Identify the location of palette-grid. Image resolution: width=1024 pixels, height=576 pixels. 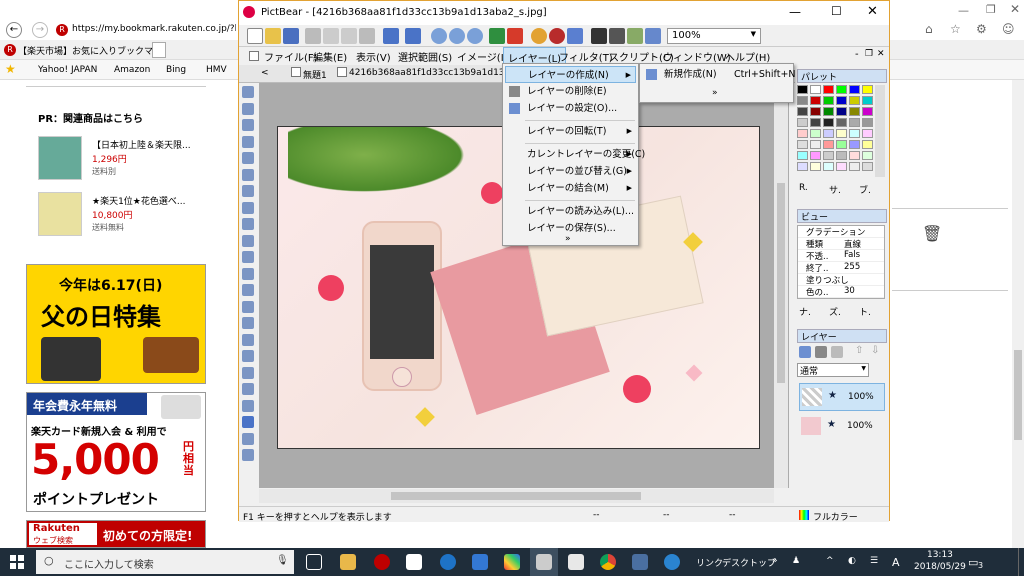
(837, 131).